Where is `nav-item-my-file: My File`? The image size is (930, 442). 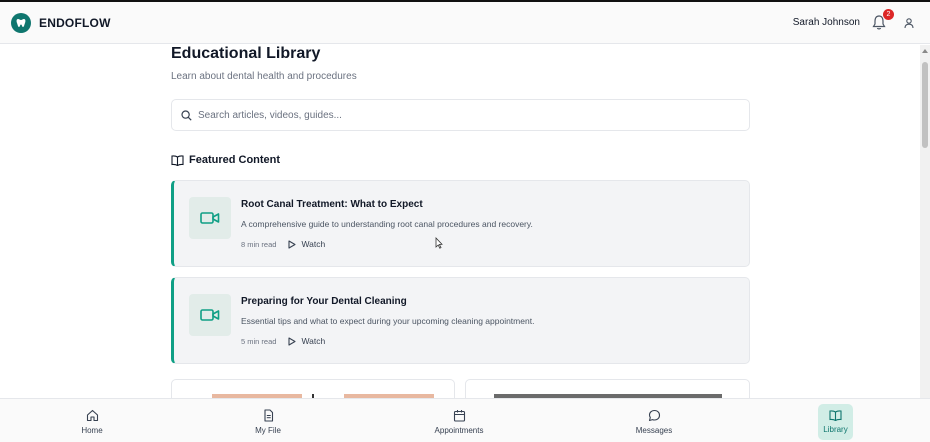
nav-item-my-file: My File is located at coordinates (268, 422).